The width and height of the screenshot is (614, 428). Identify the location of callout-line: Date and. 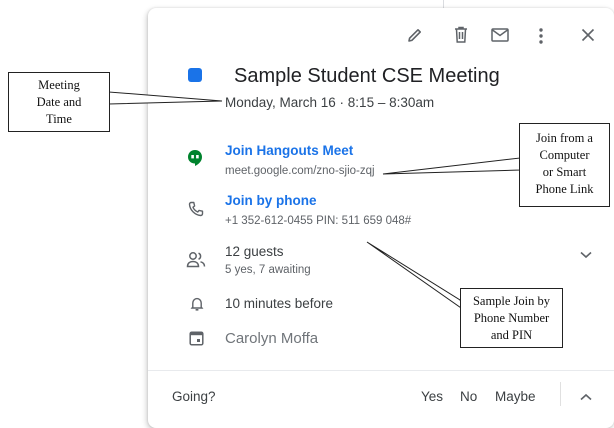
(59, 102).